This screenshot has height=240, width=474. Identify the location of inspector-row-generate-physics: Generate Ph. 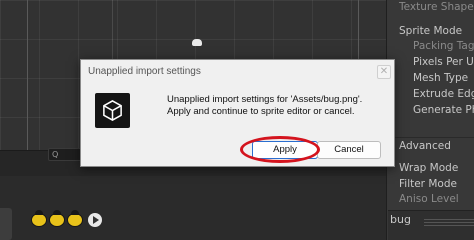
(443, 110).